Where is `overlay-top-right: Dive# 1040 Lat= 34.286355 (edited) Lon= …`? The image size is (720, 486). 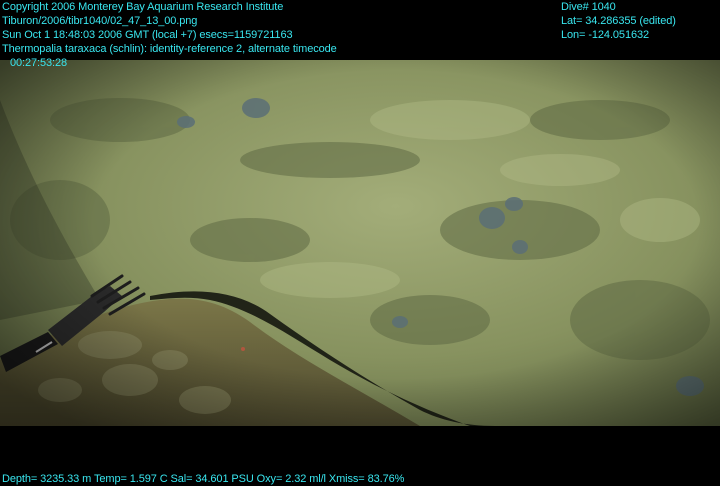
overlay-top-right: Dive# 1040 Lat= 34.286355 (edited) Lon= … is located at coordinates (618, 21).